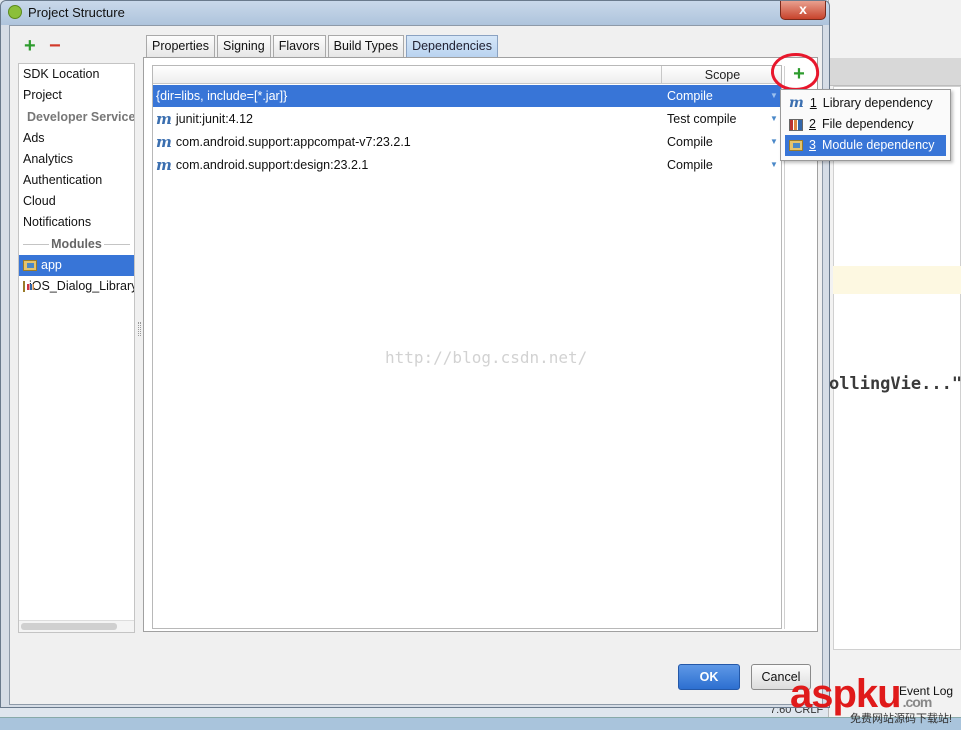 Image resolution: width=961 pixels, height=730 pixels. Describe the element at coordinates (28, 286) in the screenshot. I see `library-module-folder-icon` at that location.